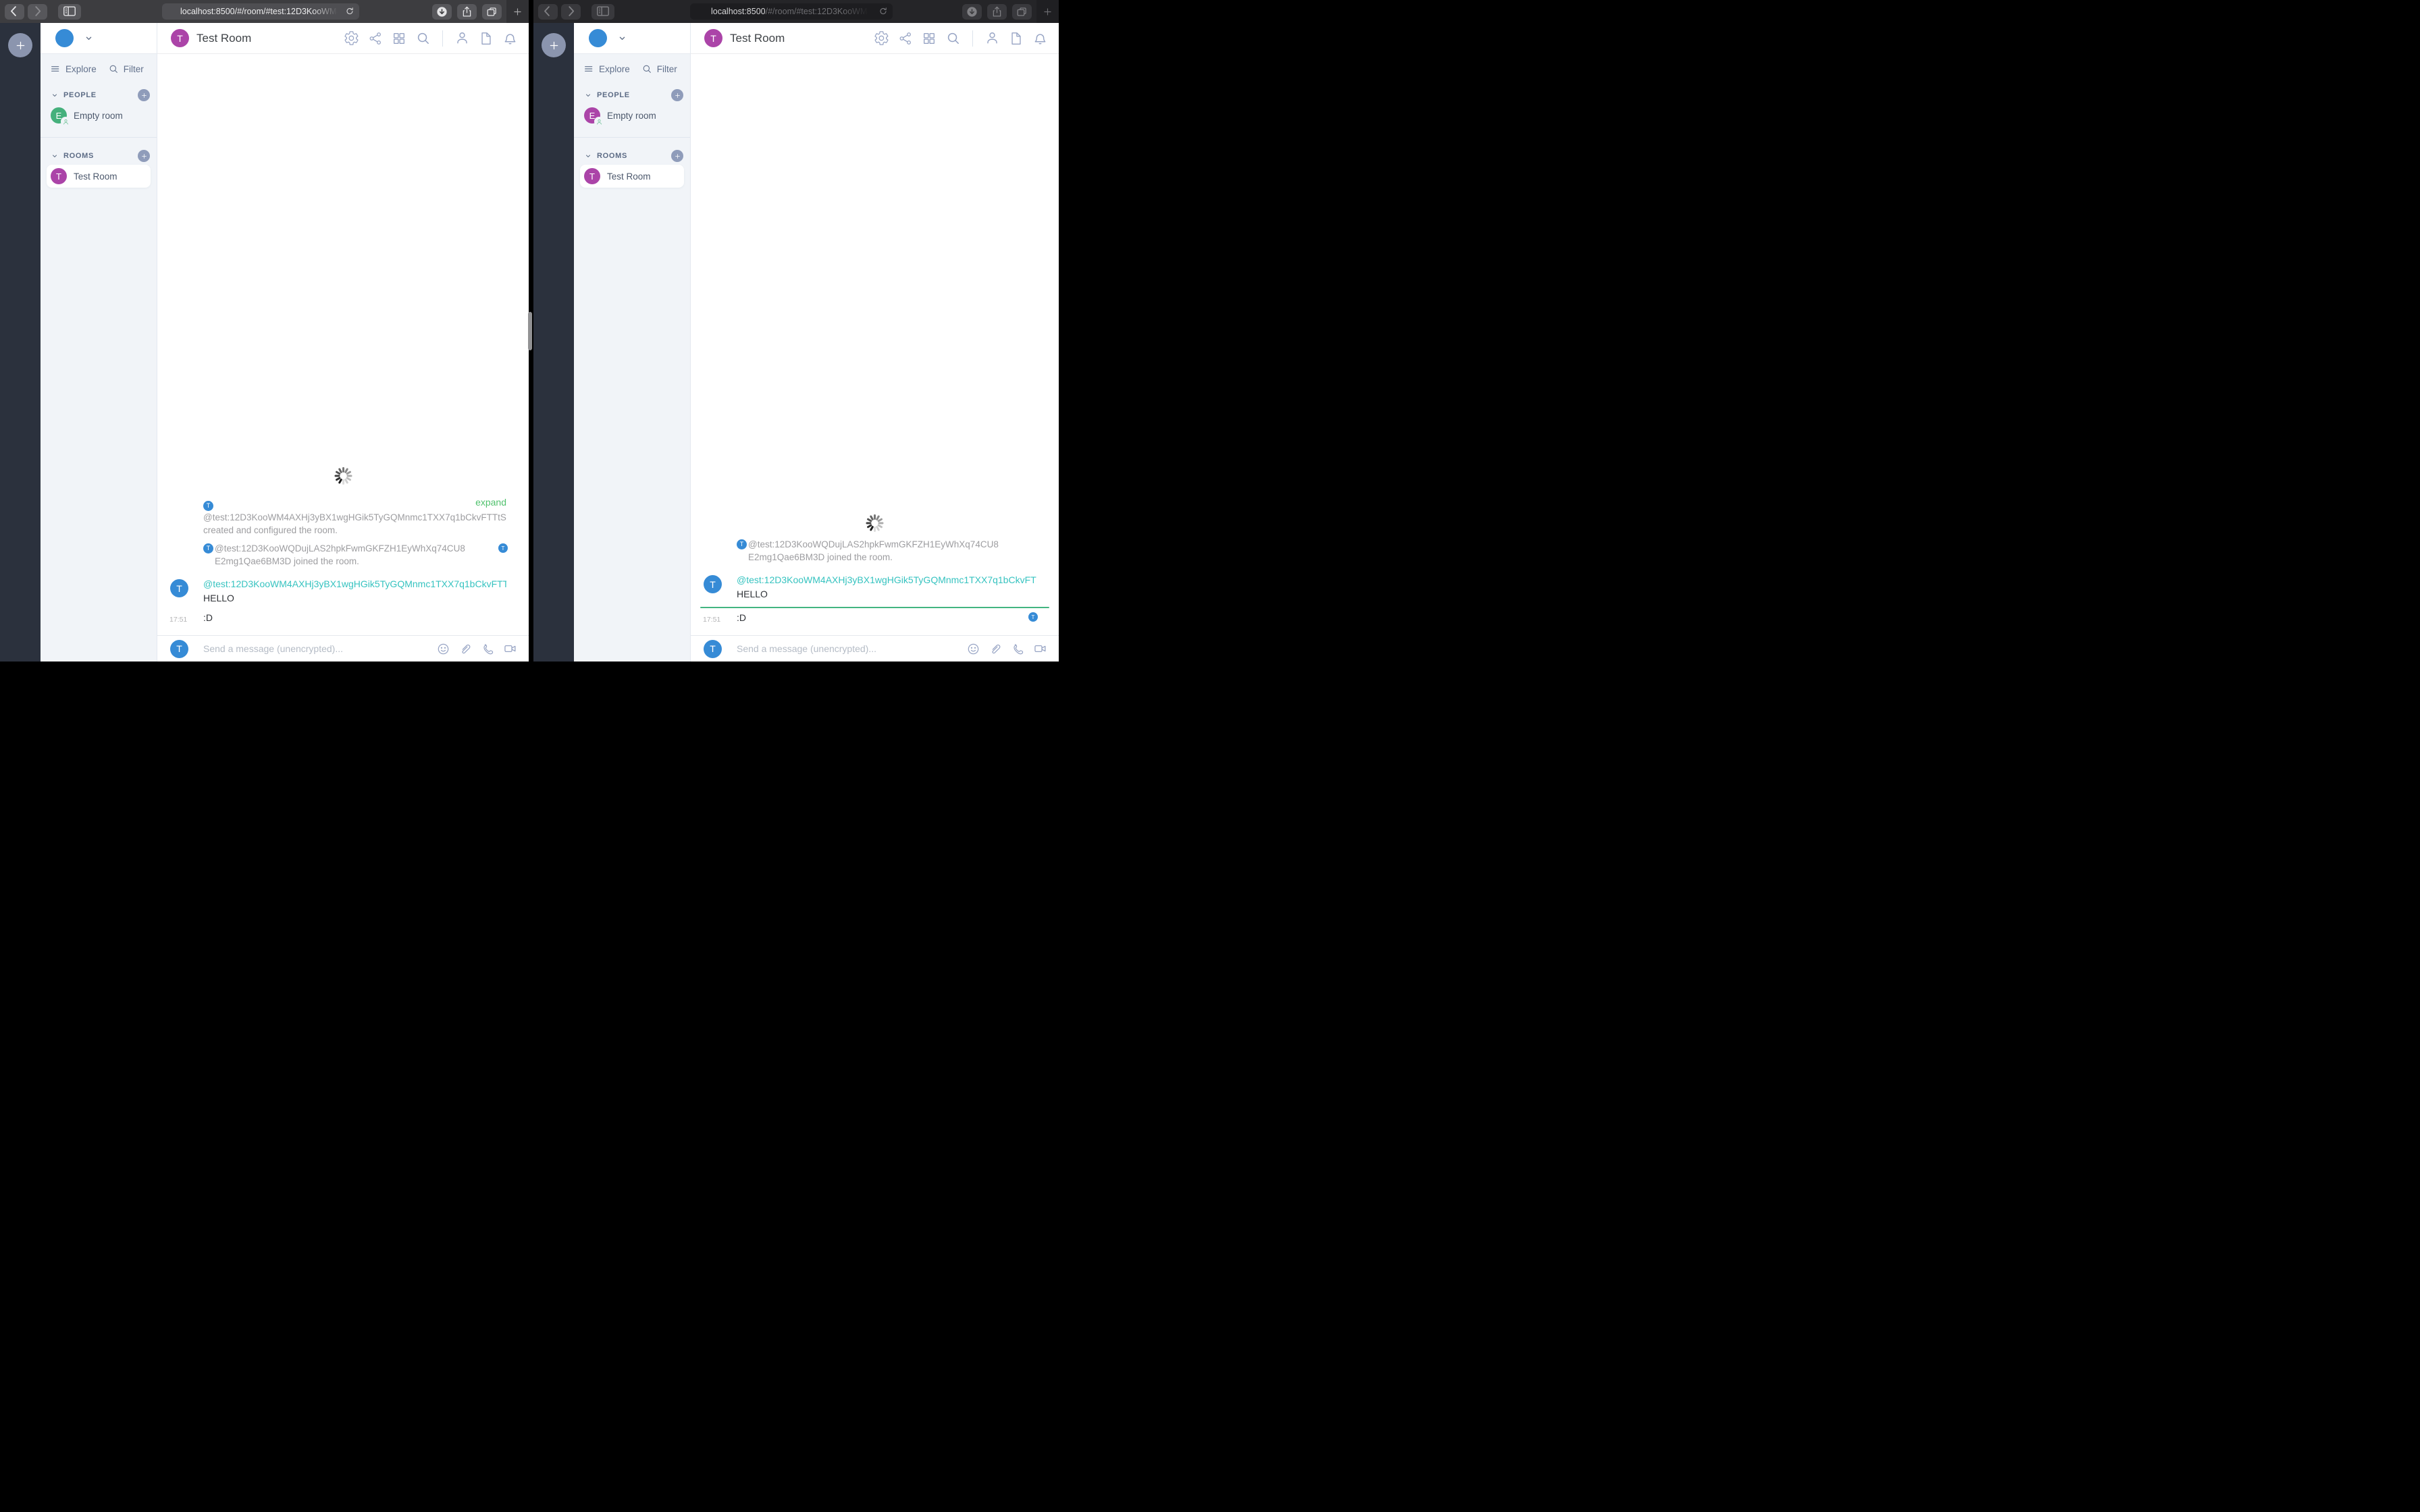 The width and height of the screenshot is (2420, 1512). I want to click on avatar: T, so click(208, 548).